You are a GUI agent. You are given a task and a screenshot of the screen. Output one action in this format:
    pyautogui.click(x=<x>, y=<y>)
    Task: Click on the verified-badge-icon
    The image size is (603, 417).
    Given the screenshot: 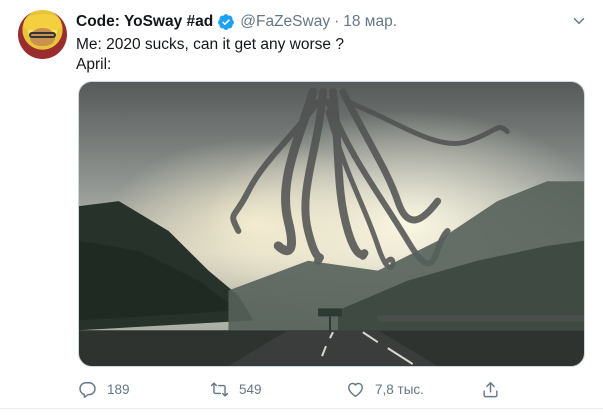 What is the action you would take?
    pyautogui.click(x=226, y=22)
    